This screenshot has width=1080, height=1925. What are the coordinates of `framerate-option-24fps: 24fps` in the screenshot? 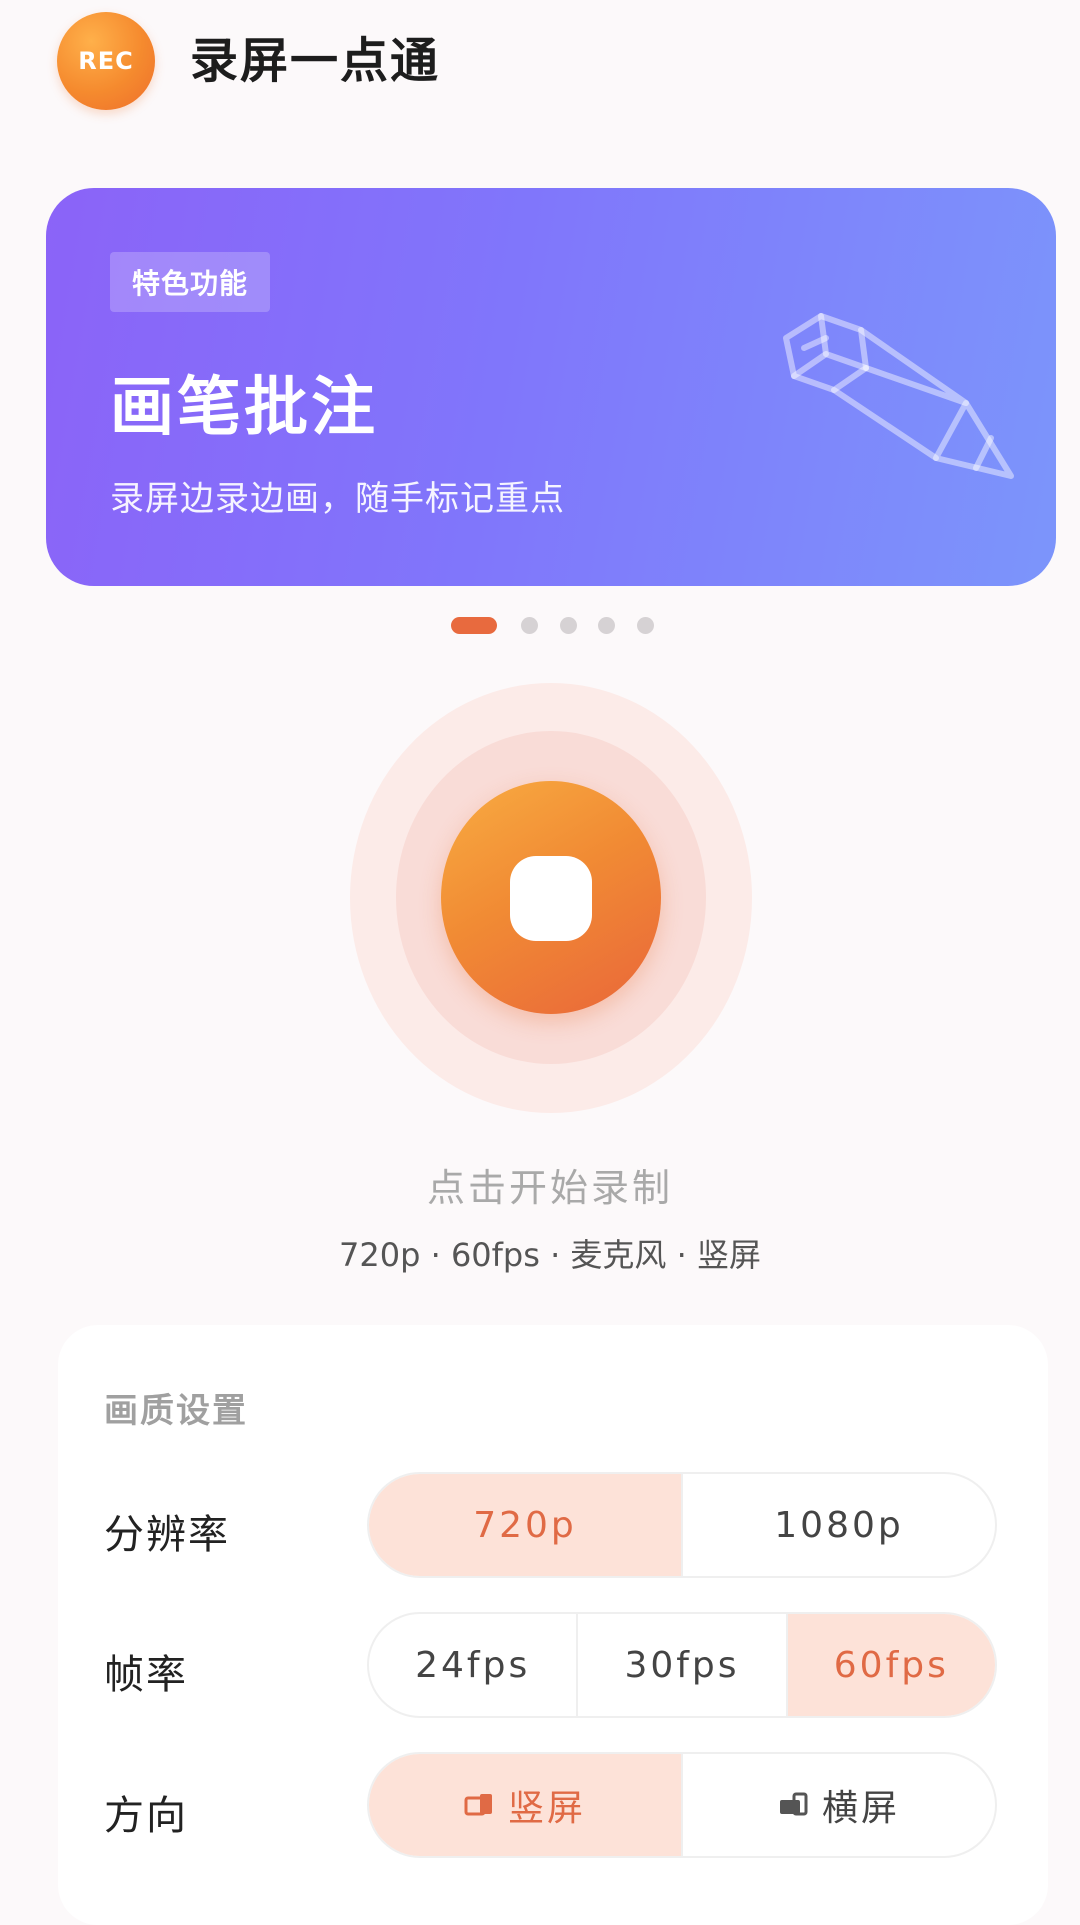 It's located at (474, 1665).